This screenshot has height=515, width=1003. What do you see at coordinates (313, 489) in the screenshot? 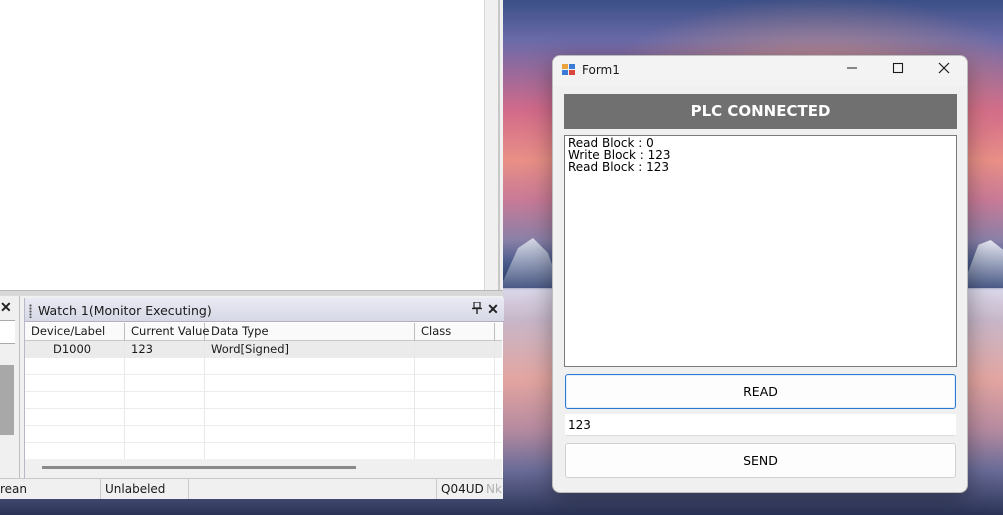
I see `status-empty-segment` at bounding box center [313, 489].